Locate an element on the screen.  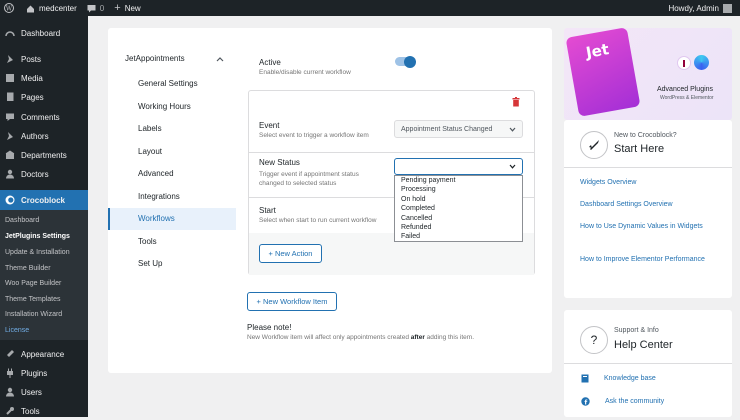
status-desc-line1: Trigger event if appointment status is located at coordinates (309, 174).